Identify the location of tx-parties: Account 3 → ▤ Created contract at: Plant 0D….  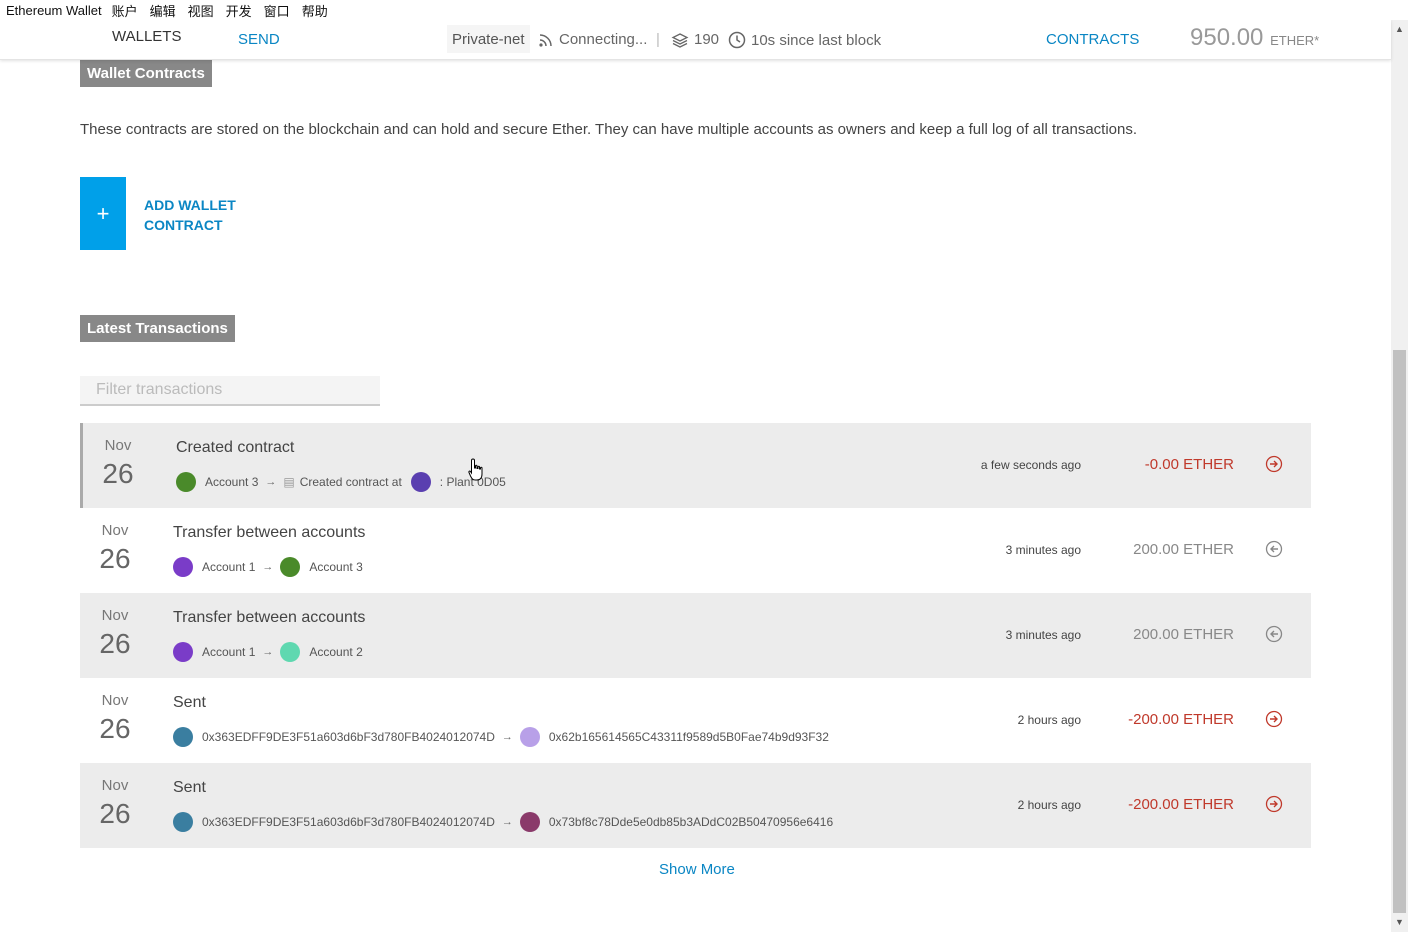
(341, 482).